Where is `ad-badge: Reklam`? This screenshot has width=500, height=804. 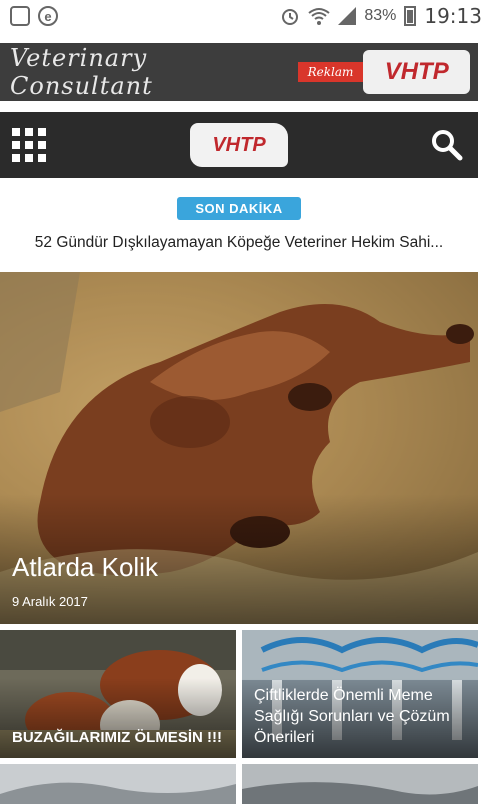 ad-badge: Reklam is located at coordinates (330, 72).